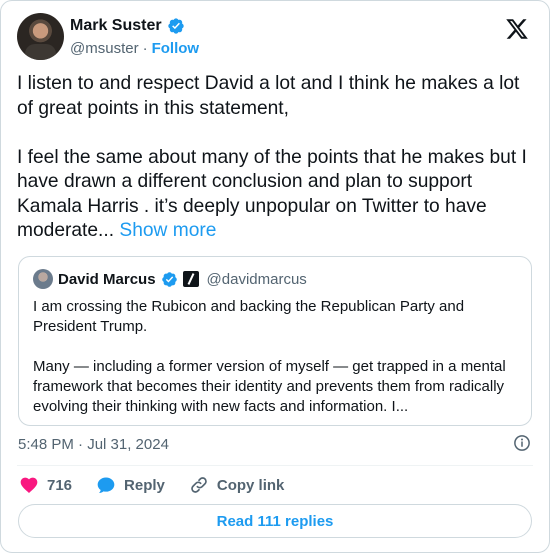 The height and width of the screenshot is (553, 550). What do you see at coordinates (517, 29) in the screenshot?
I see `x-logo-icon` at bounding box center [517, 29].